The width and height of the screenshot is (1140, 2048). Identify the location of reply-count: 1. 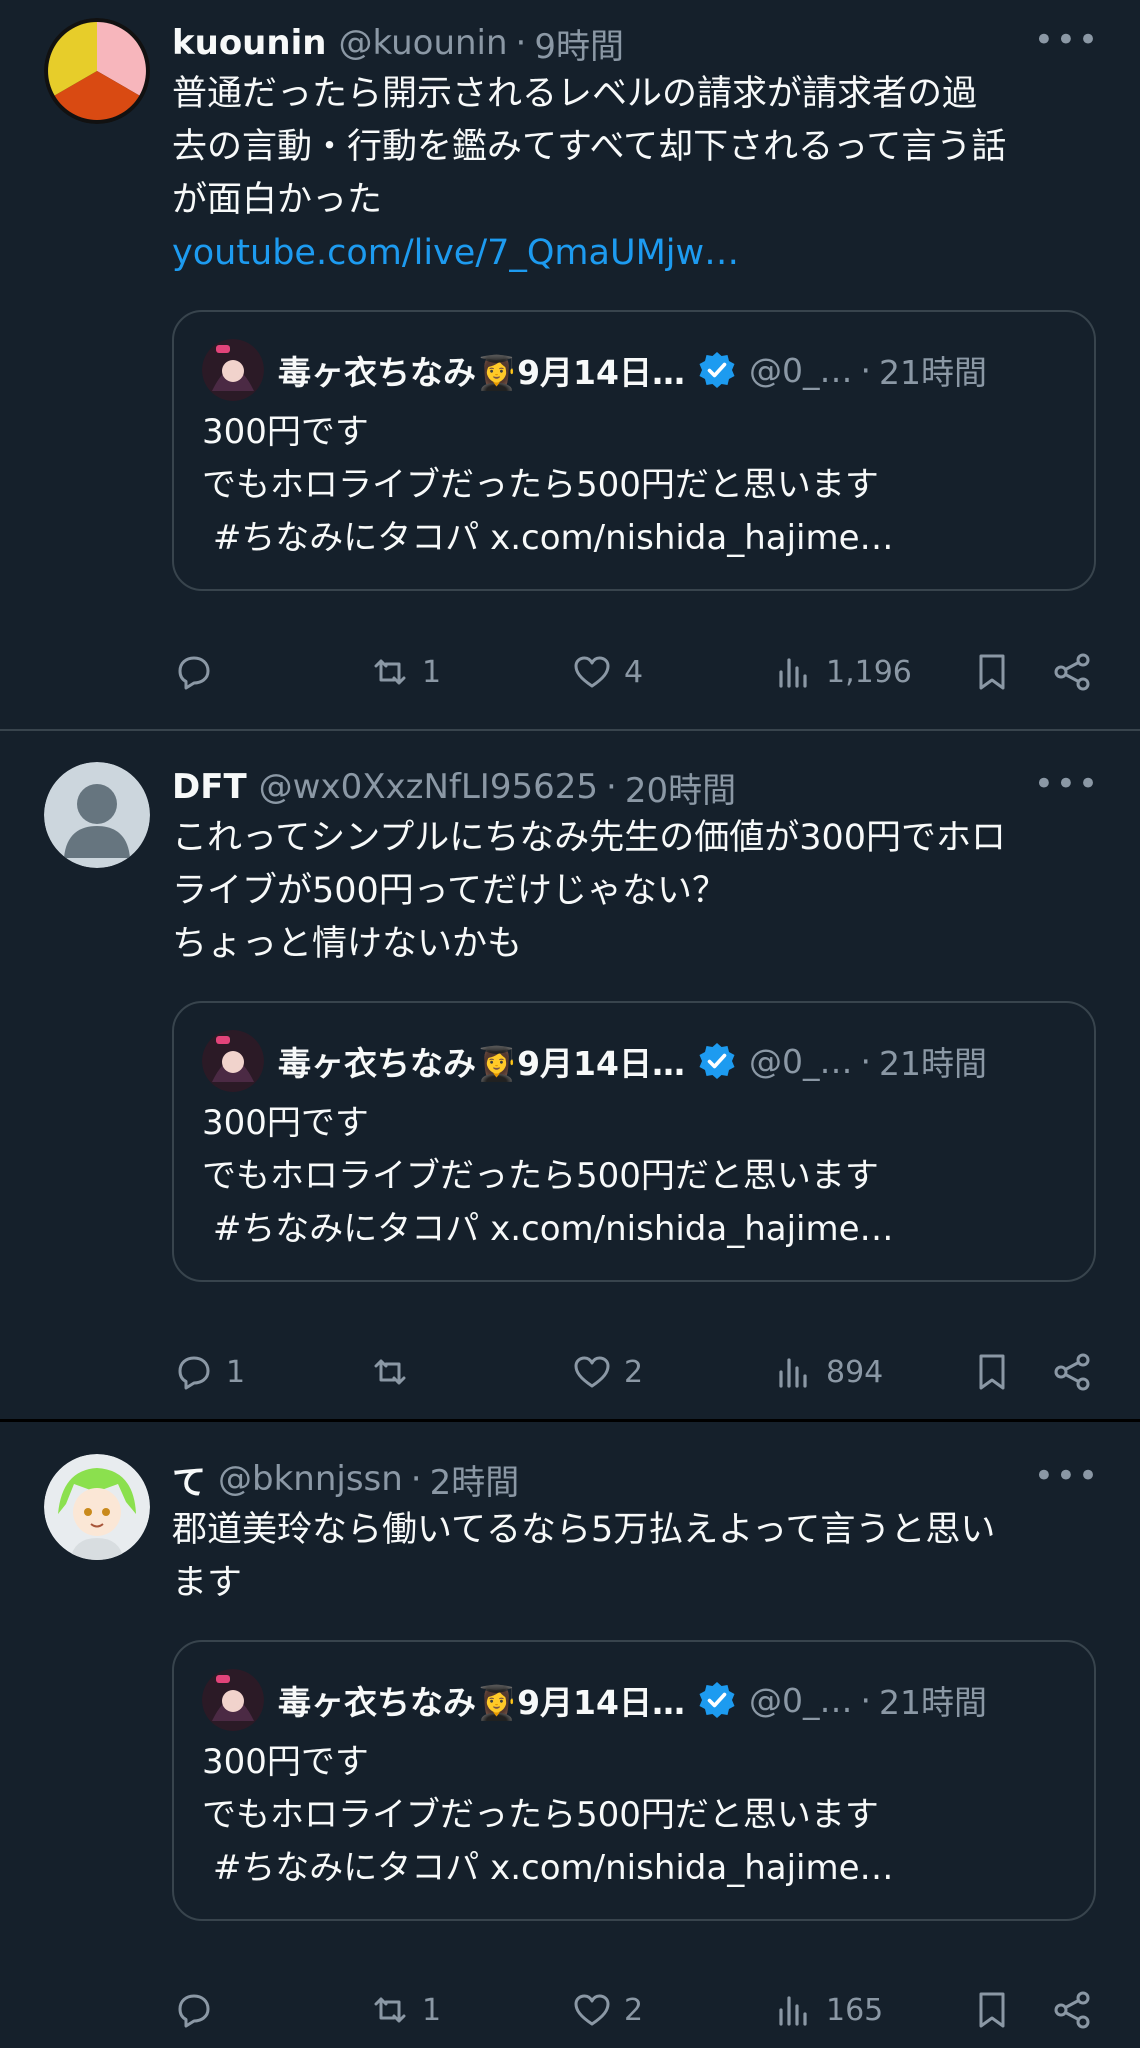
(236, 1372).